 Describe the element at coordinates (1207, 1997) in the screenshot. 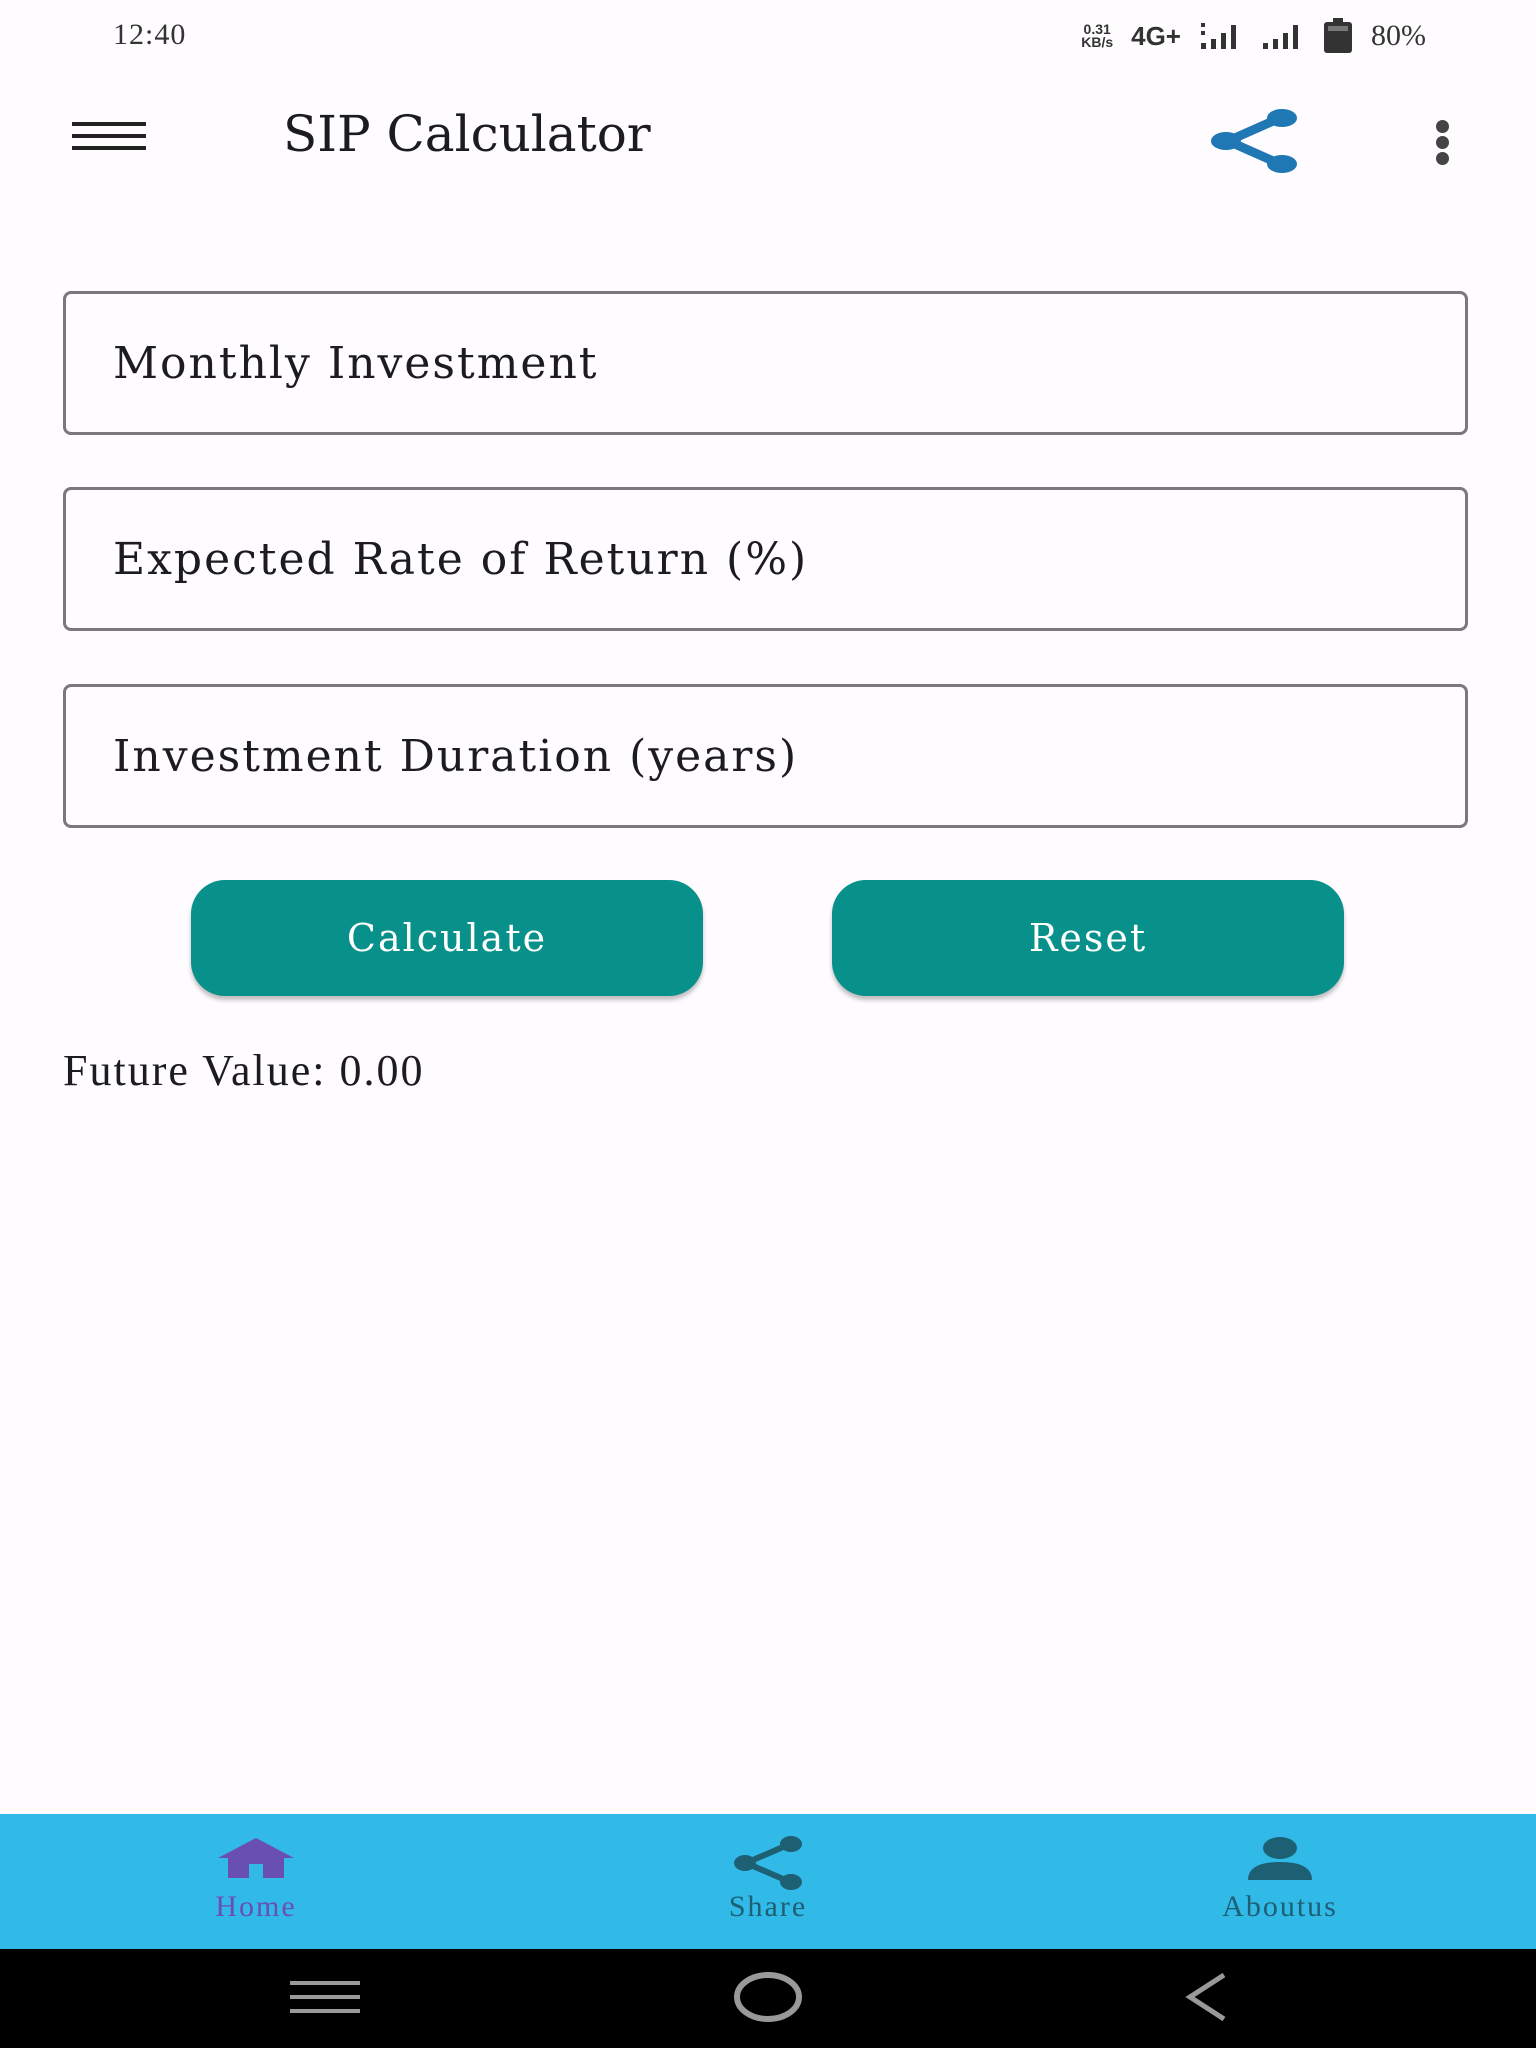

I see `back-icon` at that location.